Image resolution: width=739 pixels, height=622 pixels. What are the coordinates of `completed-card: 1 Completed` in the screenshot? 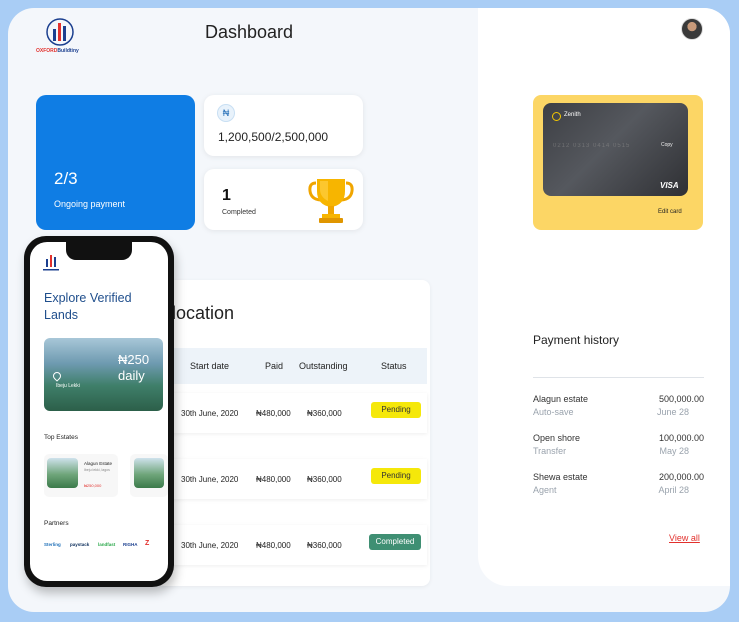 It's located at (283, 199).